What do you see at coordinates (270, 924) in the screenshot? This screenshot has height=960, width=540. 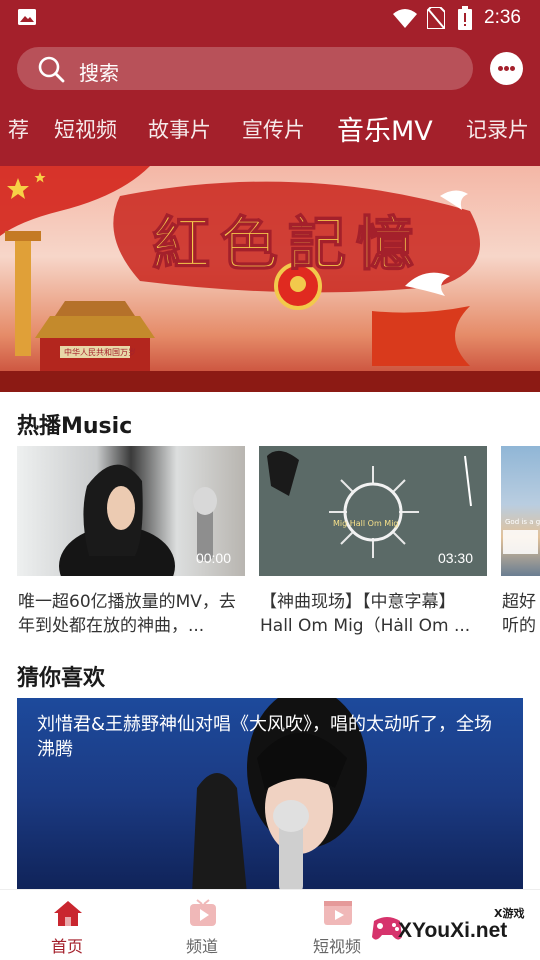 I see `bottom-nav: 首页 频道 短视频 XYouXi.net X游戏` at bounding box center [270, 924].